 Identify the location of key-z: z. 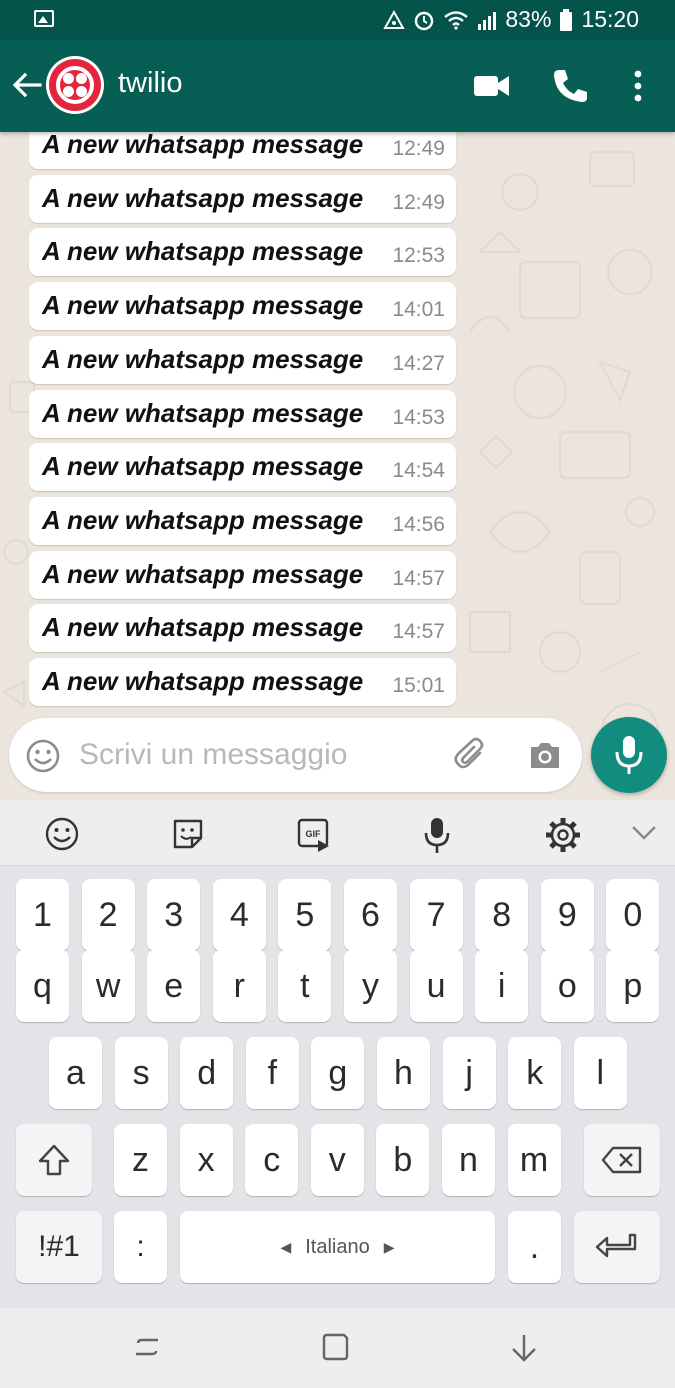
(140, 1160).